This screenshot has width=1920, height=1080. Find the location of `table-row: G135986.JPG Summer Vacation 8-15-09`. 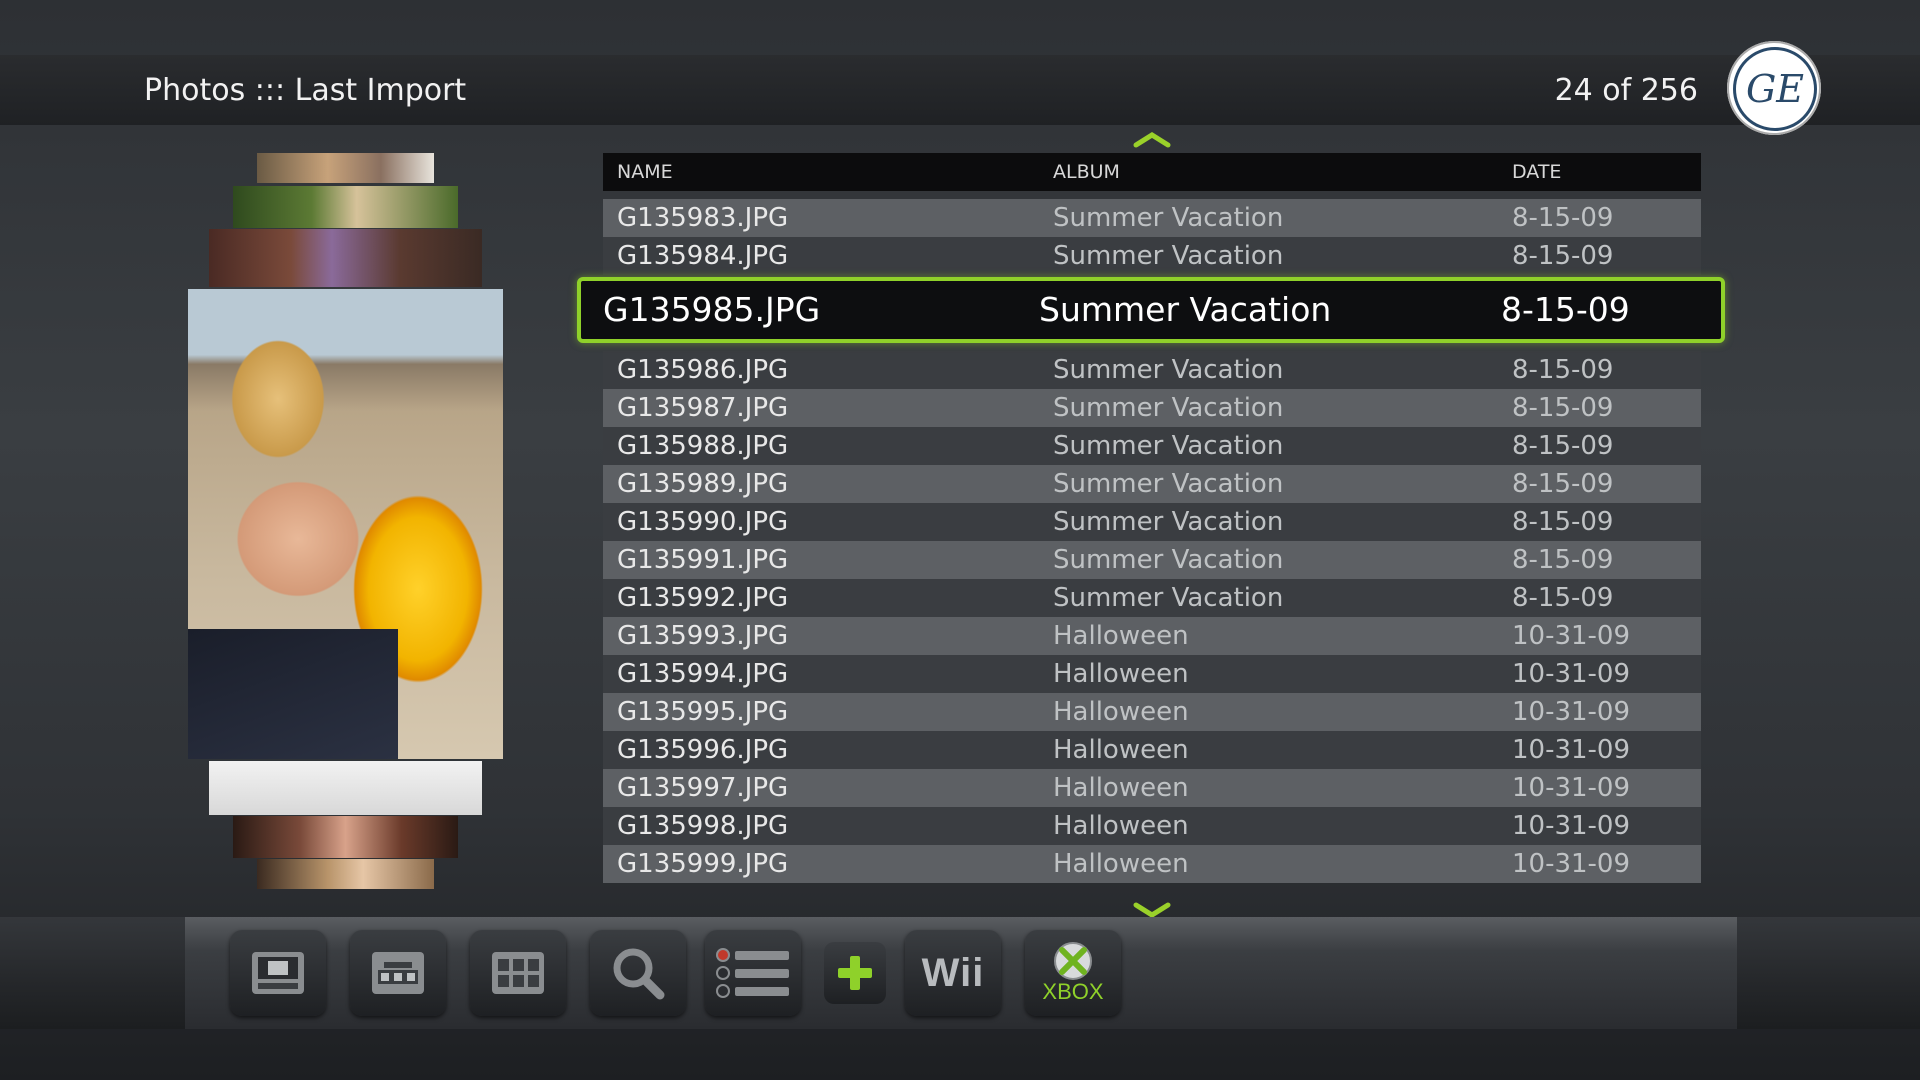

table-row: G135986.JPG Summer Vacation 8-15-09 is located at coordinates (1152, 370).